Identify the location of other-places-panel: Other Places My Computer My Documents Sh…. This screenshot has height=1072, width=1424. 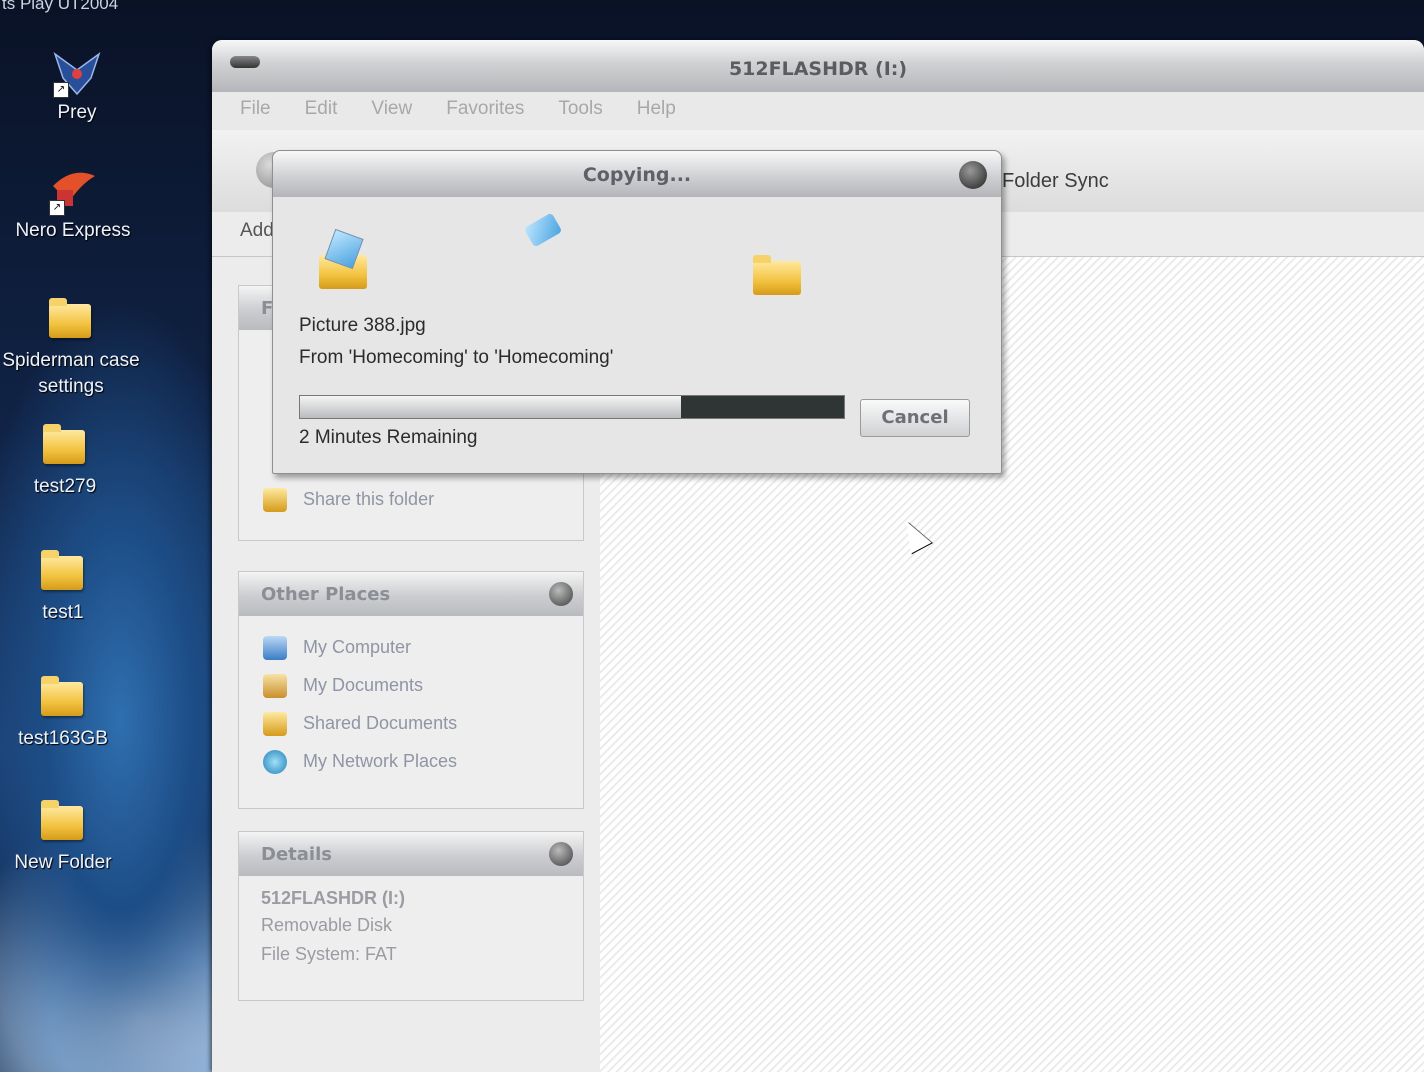
(411, 690).